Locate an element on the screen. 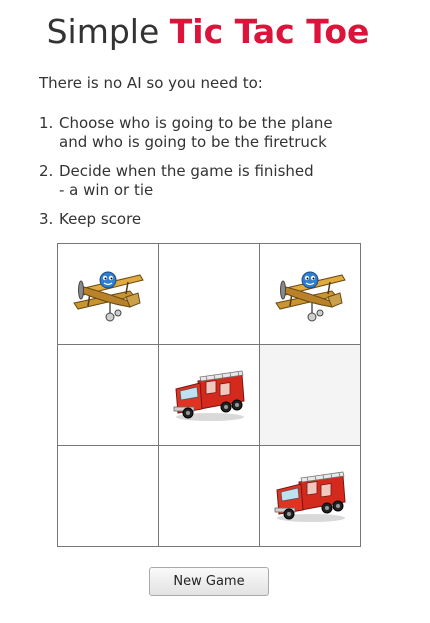 This screenshot has height=623, width=430. page-title: Simple Tic Tac Toe is located at coordinates (208, 32).